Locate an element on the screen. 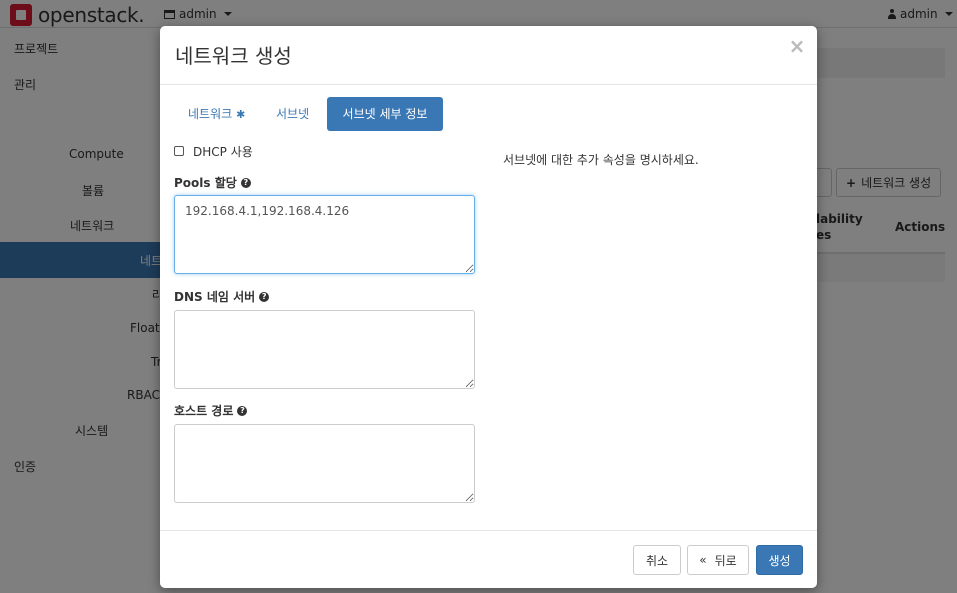 The width and height of the screenshot is (957, 593). host-routes-label: 호스트 경로 ? is located at coordinates (211, 410).